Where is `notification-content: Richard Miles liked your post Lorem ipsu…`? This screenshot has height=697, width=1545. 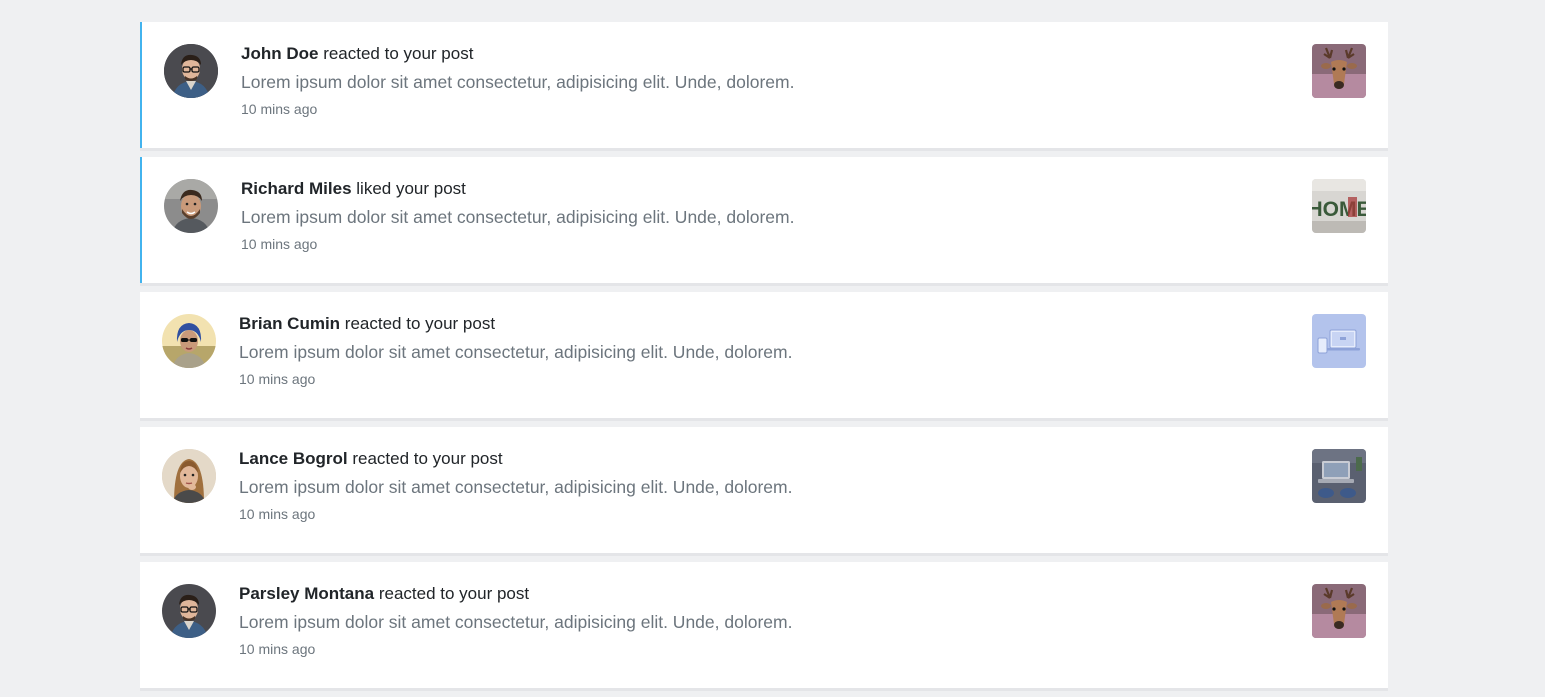 notification-content: Richard Miles liked your post Lorem ipsu… is located at coordinates (764, 215).